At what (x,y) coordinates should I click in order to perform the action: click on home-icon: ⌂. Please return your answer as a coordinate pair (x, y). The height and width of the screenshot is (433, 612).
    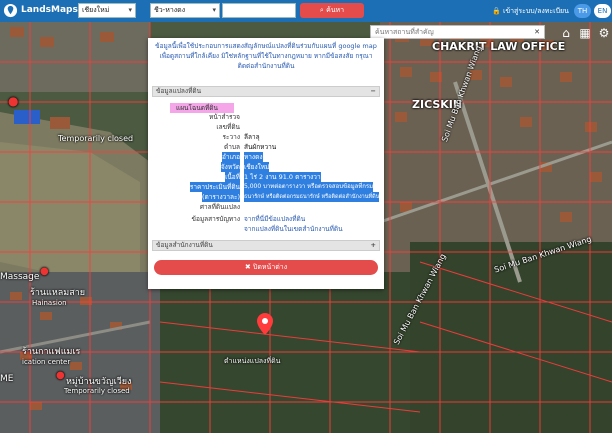
    Looking at the image, I should click on (566, 33).